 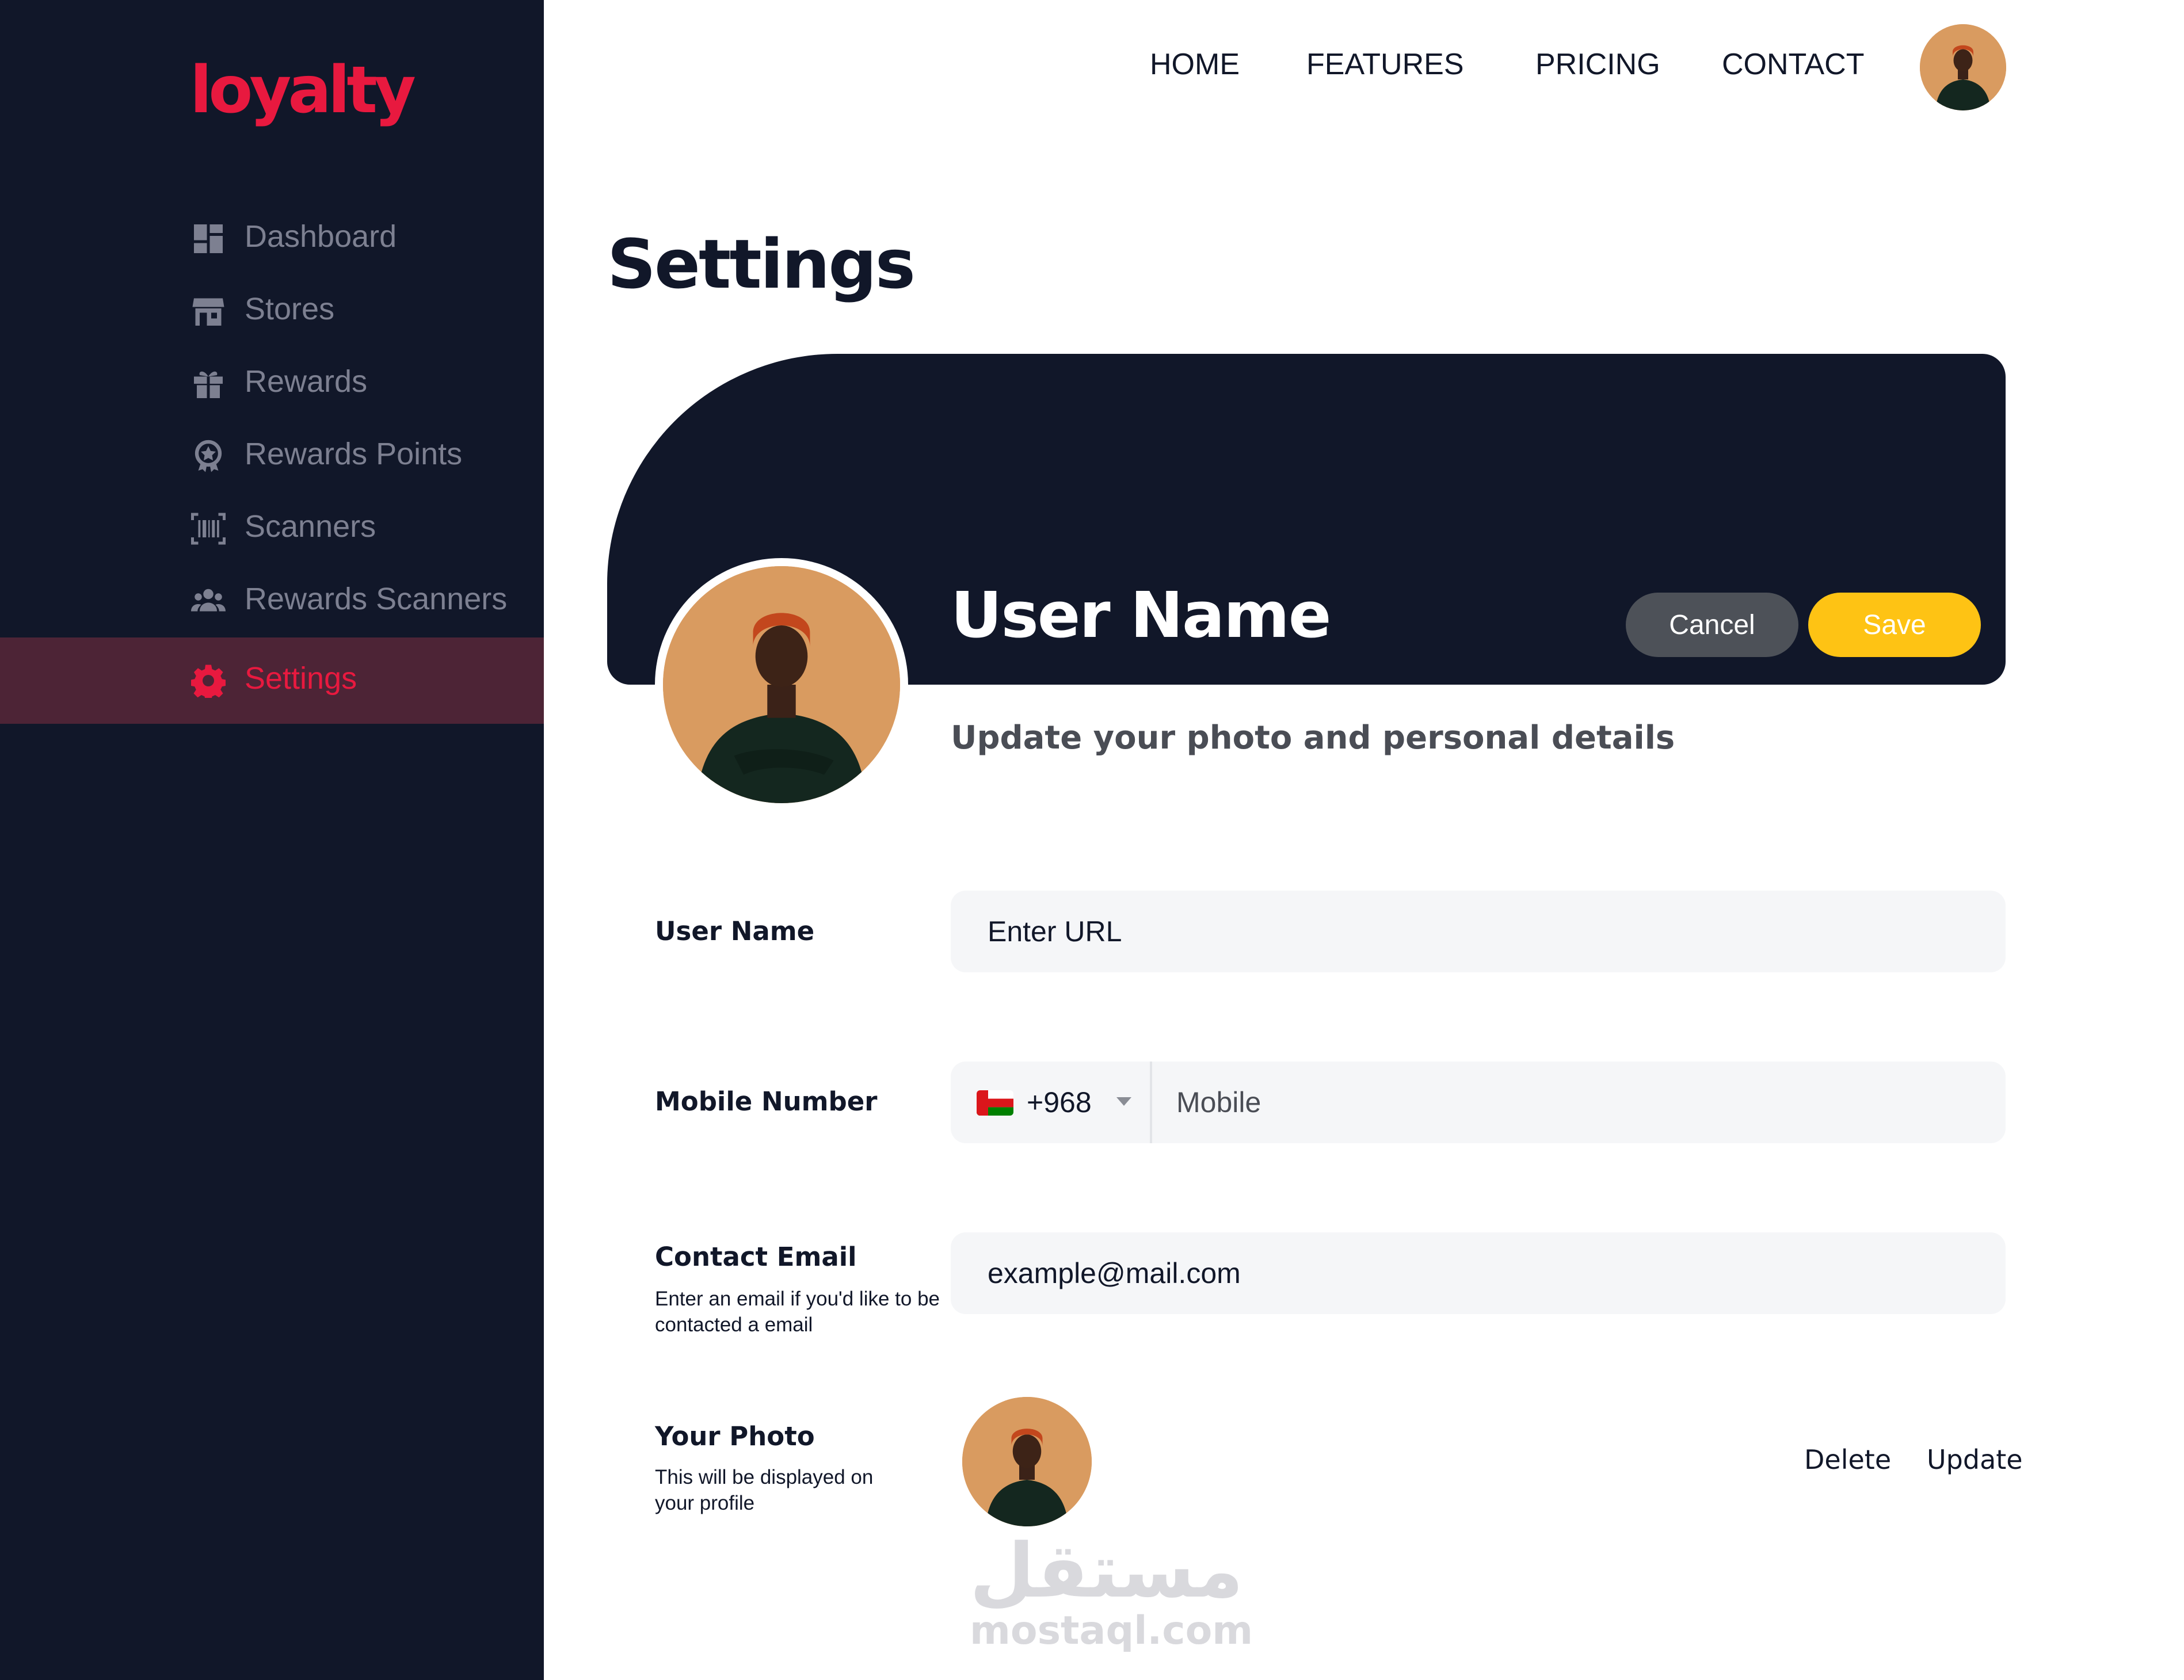 What do you see at coordinates (1123, 1101) in the screenshot?
I see `chevron-down-icon` at bounding box center [1123, 1101].